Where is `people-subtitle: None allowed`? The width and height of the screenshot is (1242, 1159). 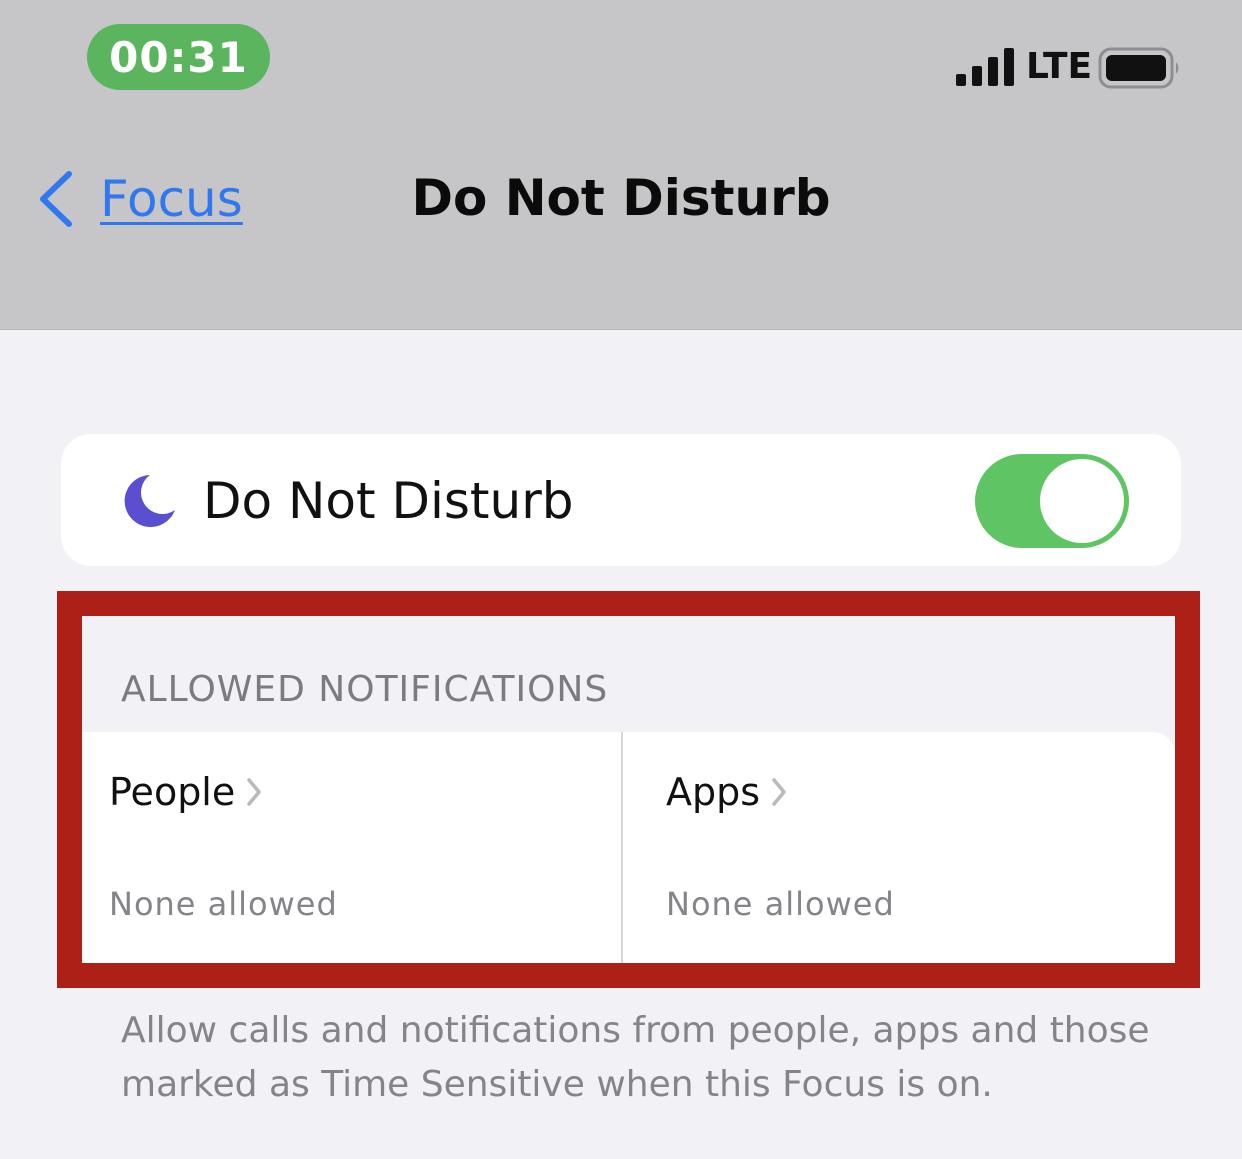
people-subtitle: None allowed is located at coordinates (223, 904).